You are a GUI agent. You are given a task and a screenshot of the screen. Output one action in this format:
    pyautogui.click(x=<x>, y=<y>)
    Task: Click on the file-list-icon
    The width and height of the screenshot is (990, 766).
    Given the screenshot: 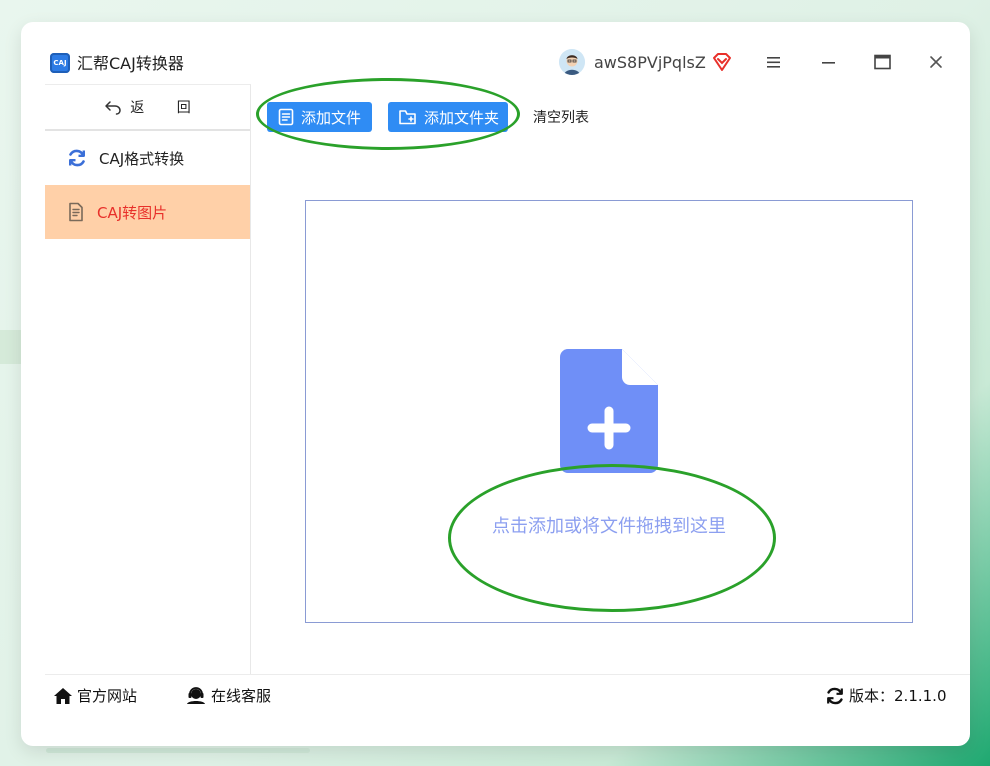 What is the action you would take?
    pyautogui.click(x=286, y=117)
    